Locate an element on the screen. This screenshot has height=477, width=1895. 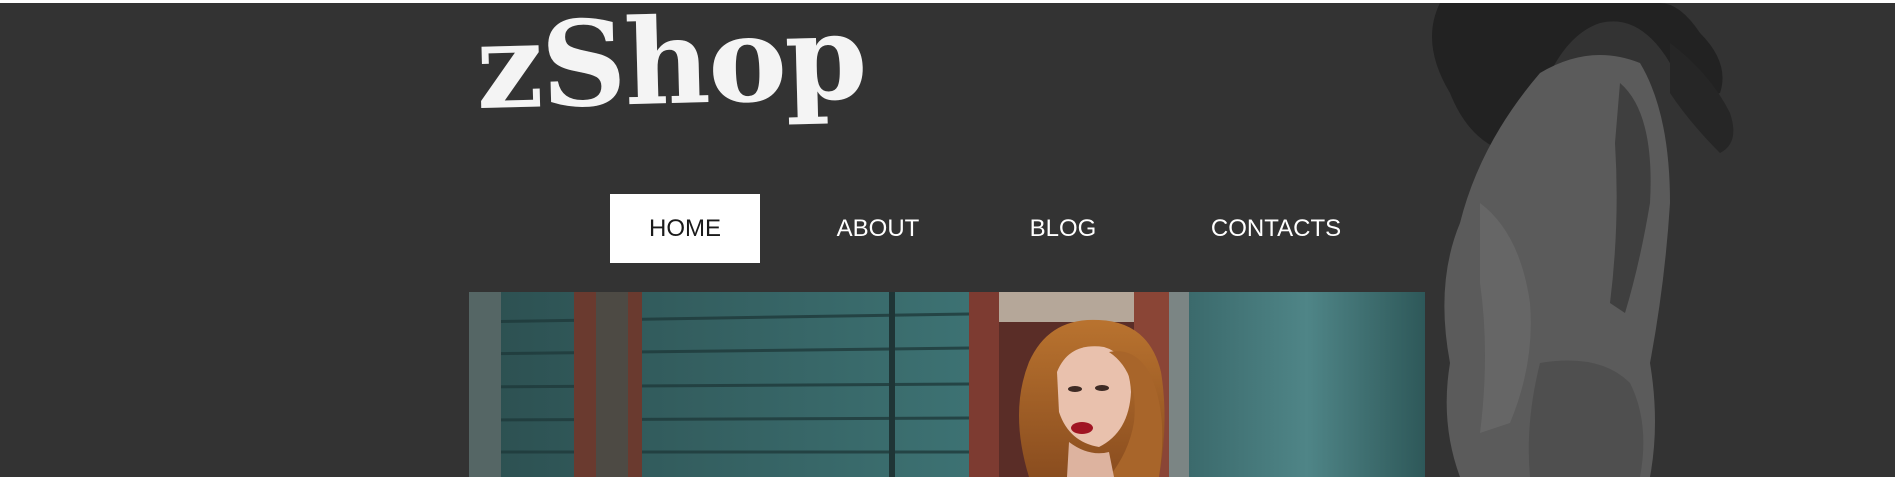
nav-item-home: HOME is located at coordinates (685, 228).